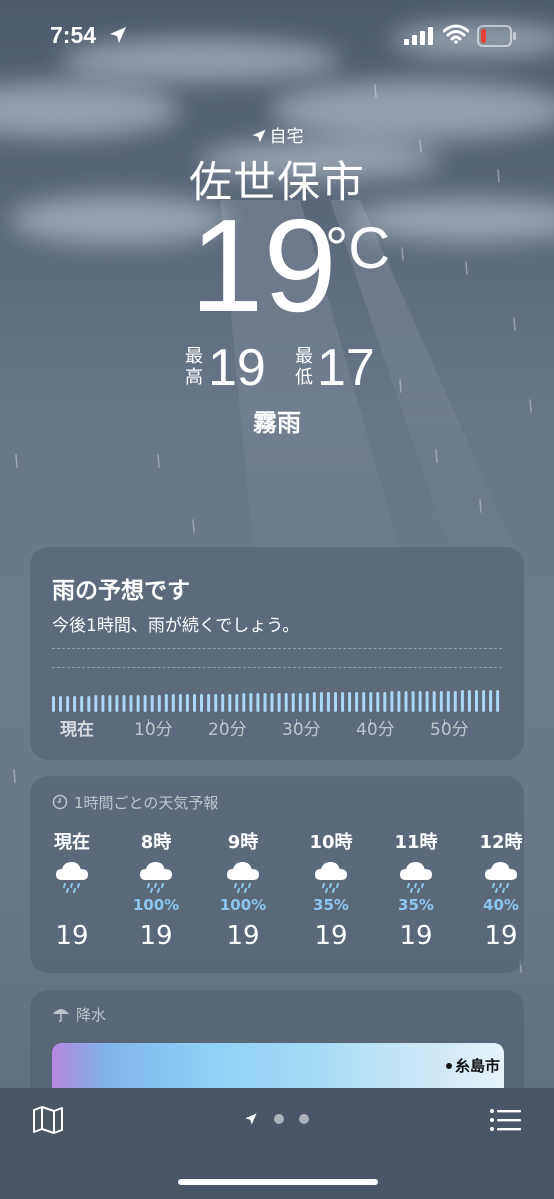 This screenshot has width=554, height=1199. Describe the element at coordinates (506, 1120) in the screenshot. I see `list-icon` at that location.